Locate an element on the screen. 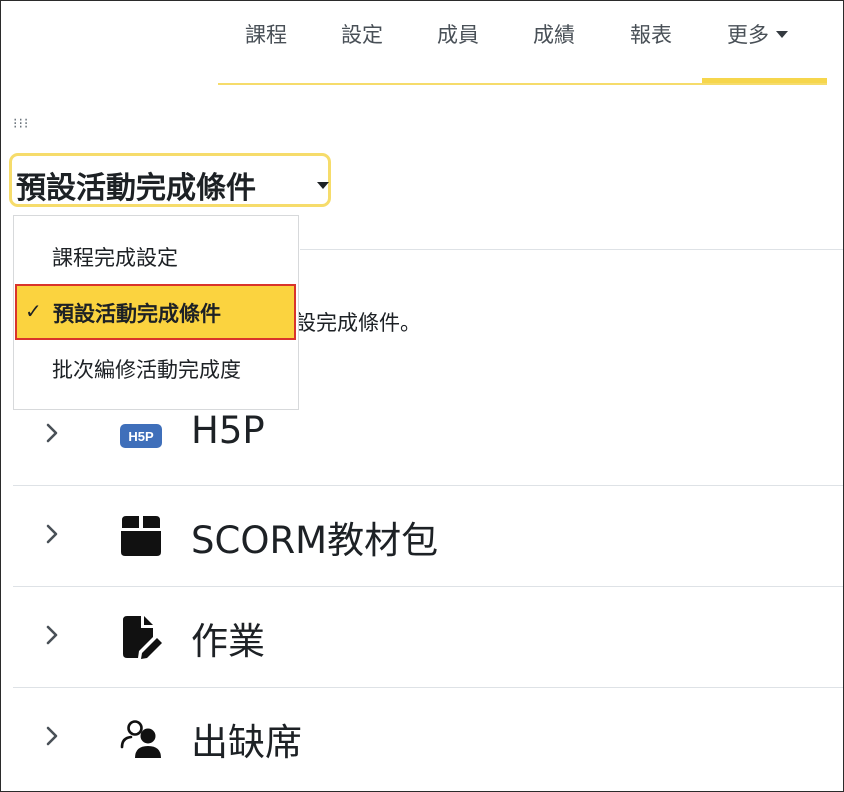 Image resolution: width=844 pixels, height=792 pixels. active-tab-underline is located at coordinates (764, 80).